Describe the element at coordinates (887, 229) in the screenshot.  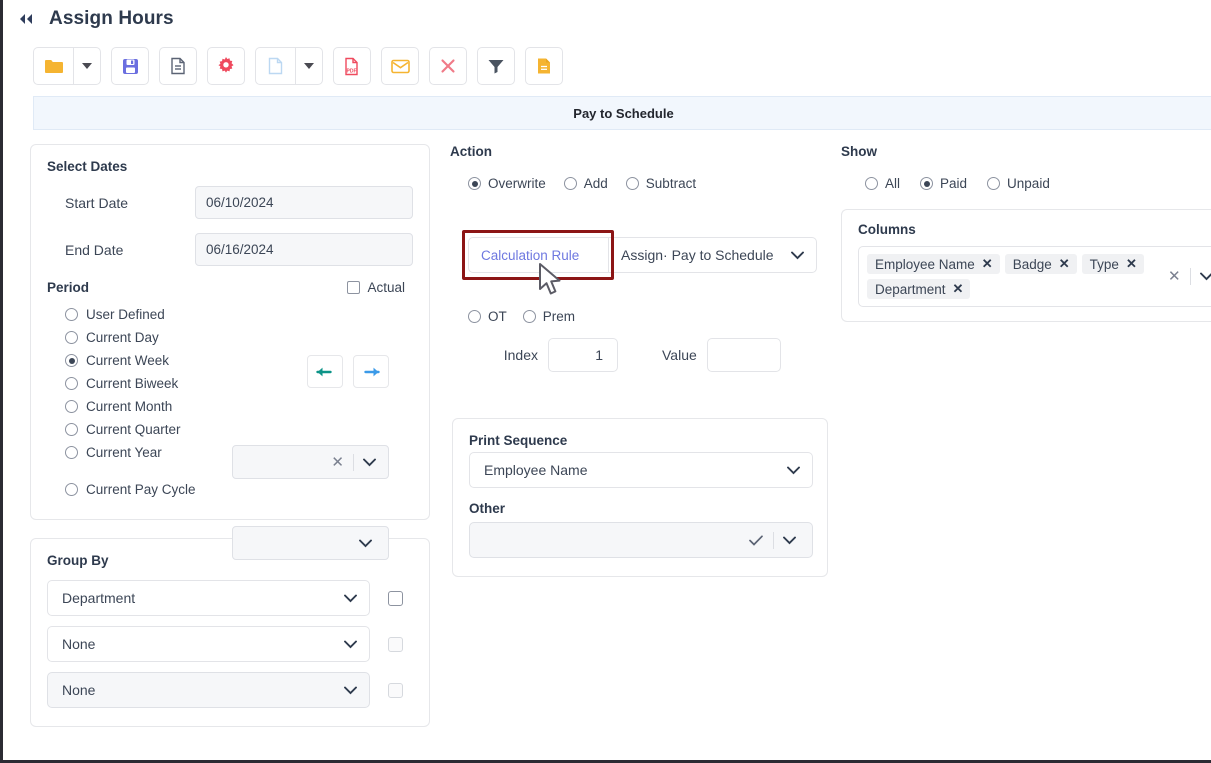
I see `columns-title: Columns` at that location.